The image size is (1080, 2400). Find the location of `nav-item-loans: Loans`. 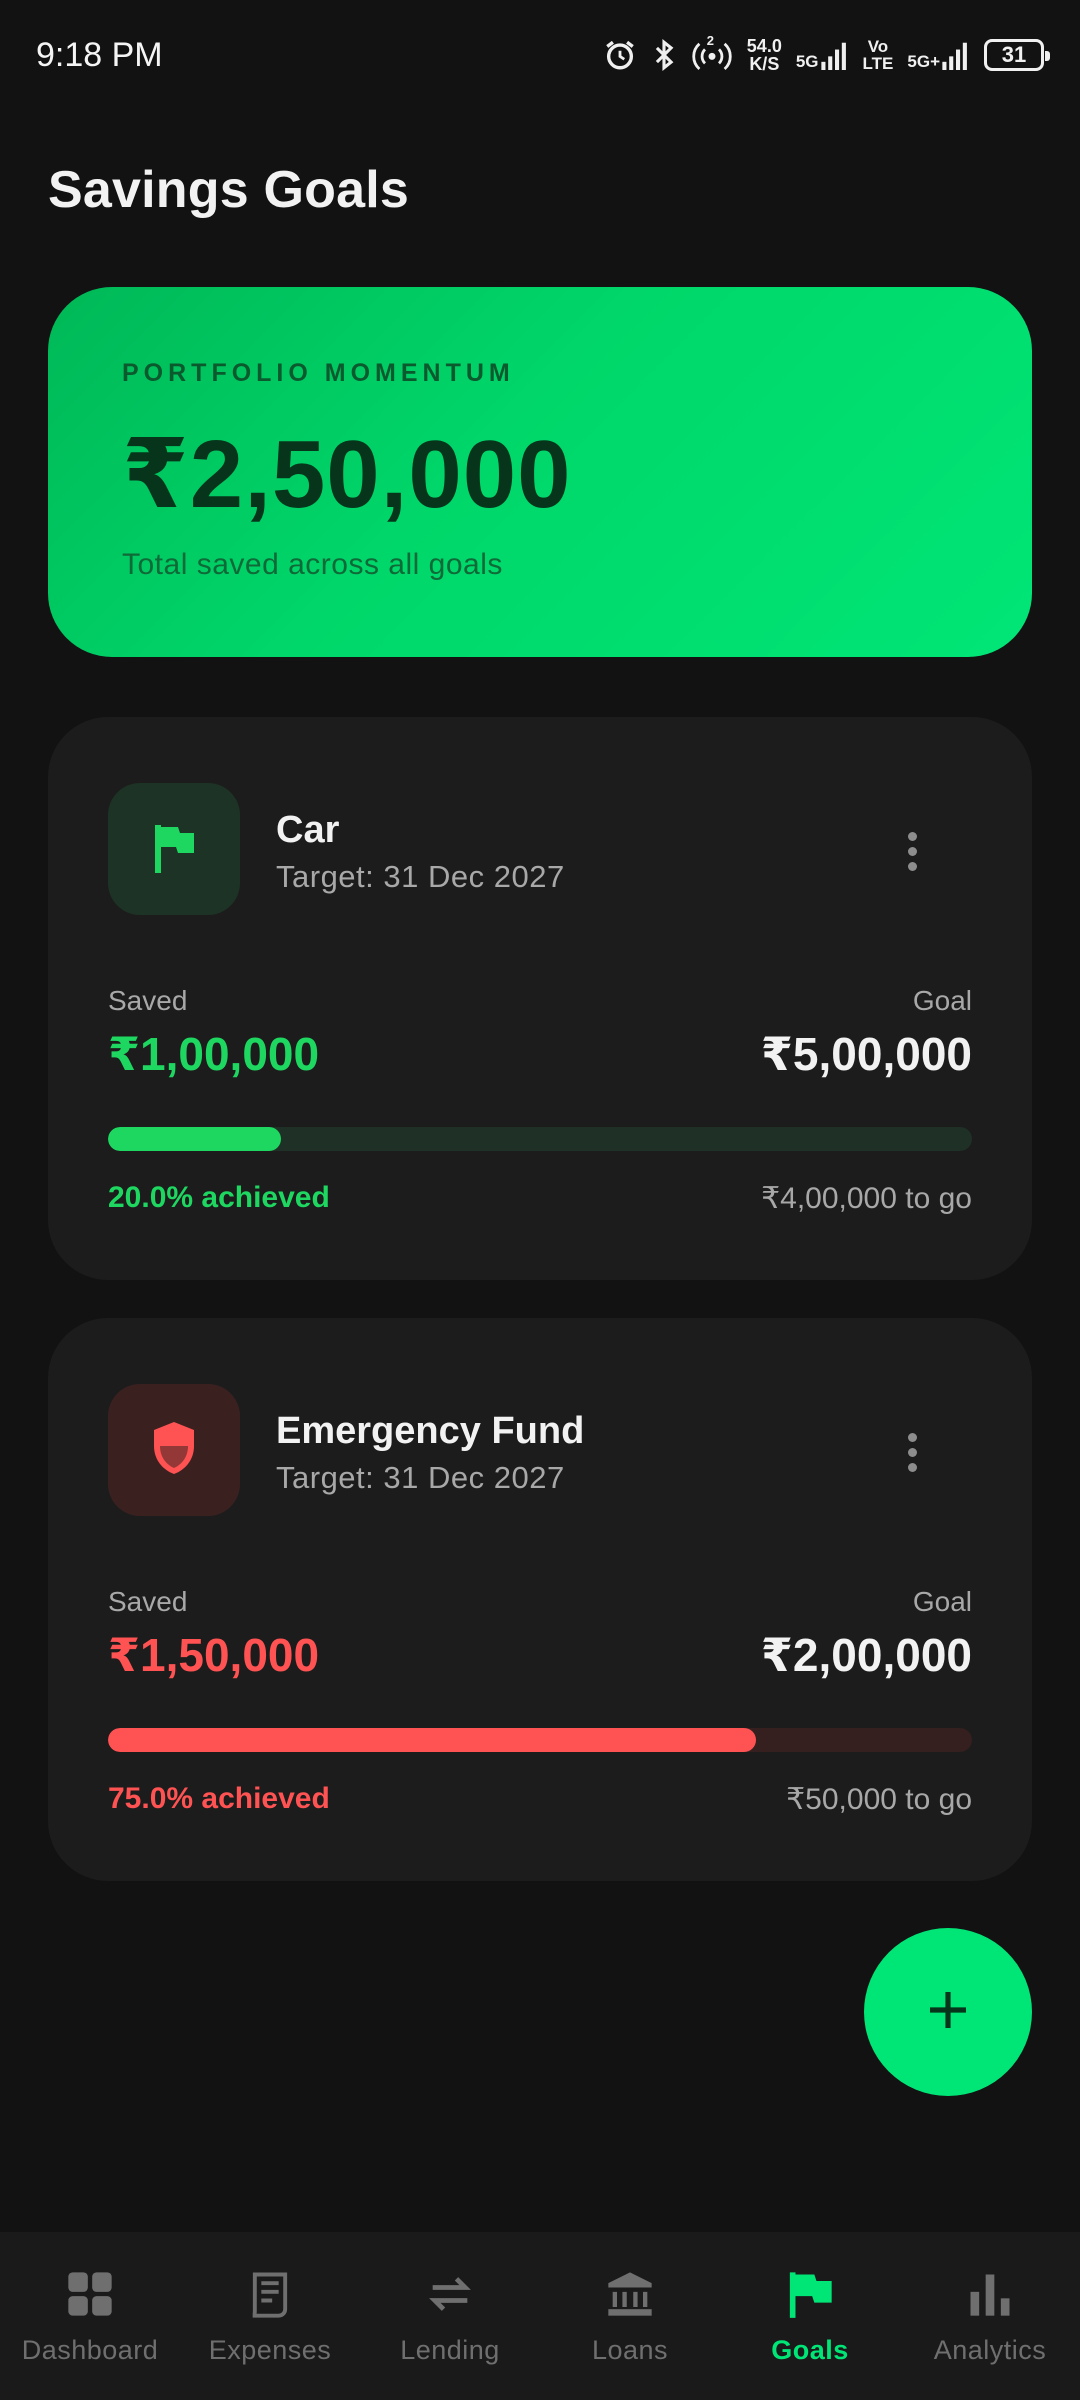

nav-item-loans: Loans is located at coordinates (630, 2316).